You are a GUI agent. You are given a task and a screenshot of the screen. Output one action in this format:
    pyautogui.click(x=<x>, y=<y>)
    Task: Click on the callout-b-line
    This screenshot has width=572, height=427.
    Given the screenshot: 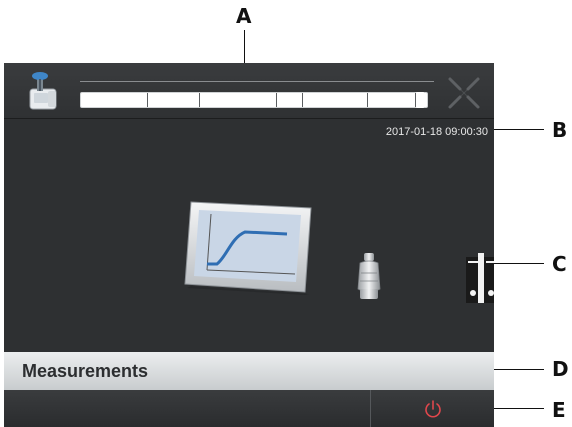 What is the action you would take?
    pyautogui.click(x=519, y=129)
    